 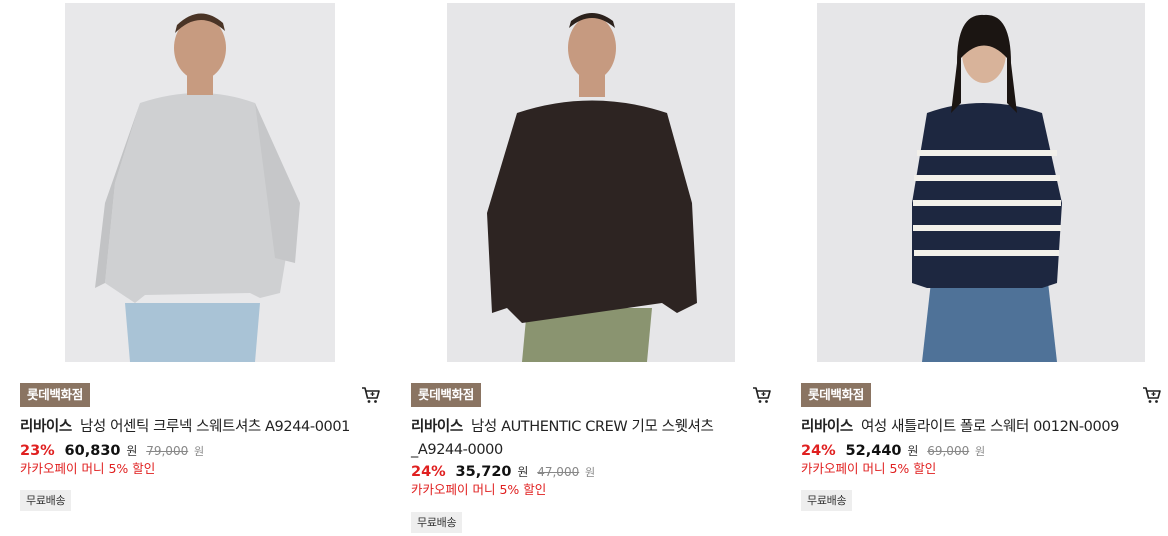 I want to click on product-name: 남성 어센틱 크루넥 스웨트셔츠 A9244-0001, so click(x=214, y=427).